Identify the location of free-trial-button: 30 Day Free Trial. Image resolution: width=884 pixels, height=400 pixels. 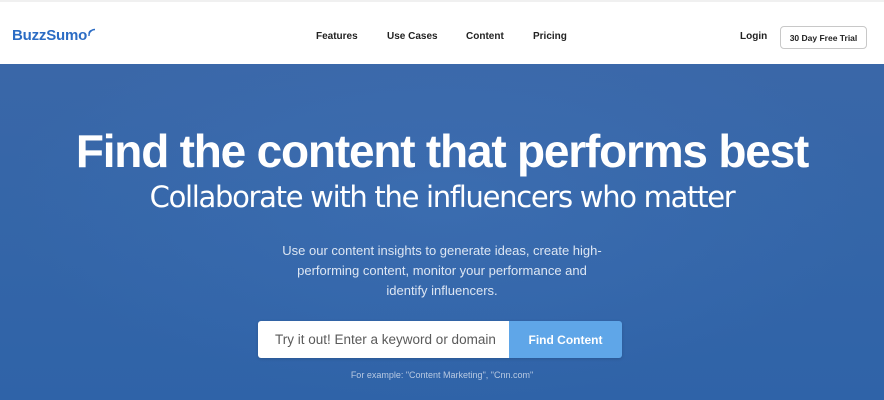
(823, 37).